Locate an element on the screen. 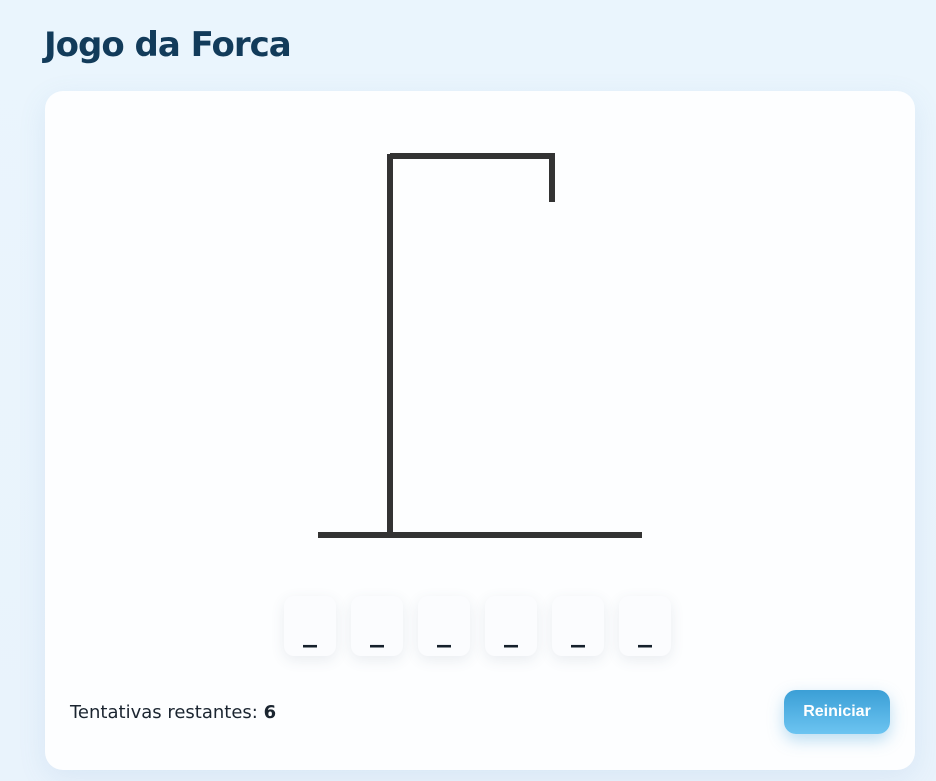 The width and height of the screenshot is (936, 781). attempts-count: 6 is located at coordinates (270, 712).